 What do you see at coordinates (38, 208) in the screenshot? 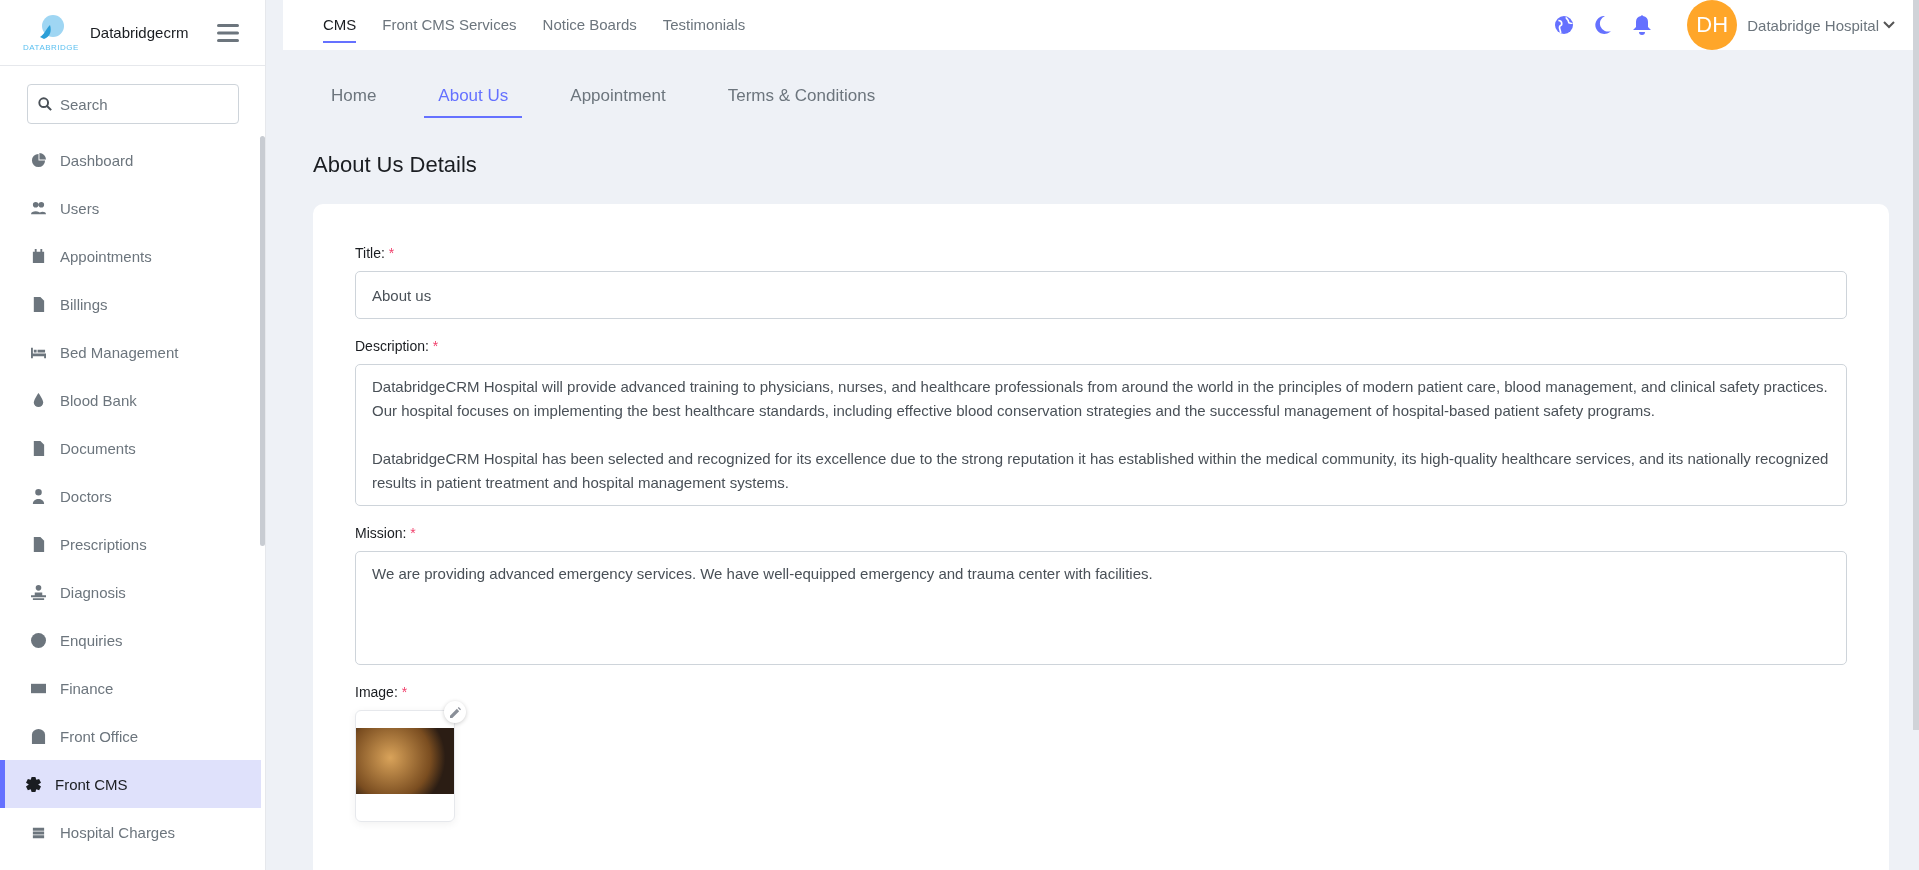
I see `users-icon` at bounding box center [38, 208].